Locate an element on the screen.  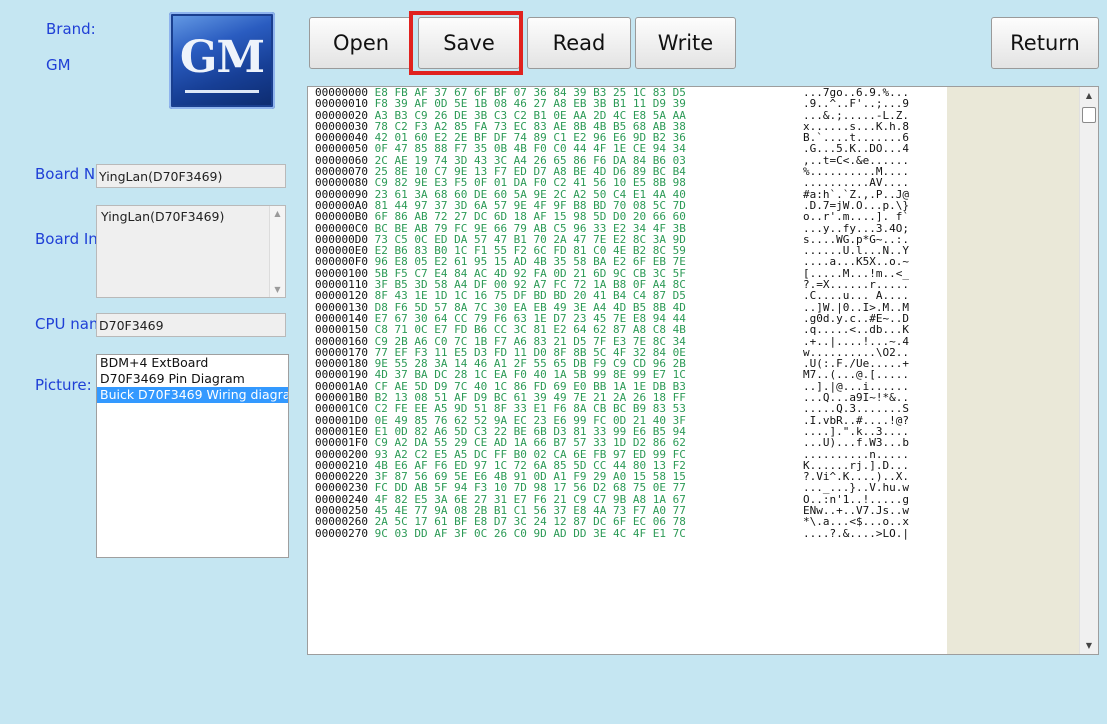
board-name-field: YingLan(D70F3469) is located at coordinates (191, 176).